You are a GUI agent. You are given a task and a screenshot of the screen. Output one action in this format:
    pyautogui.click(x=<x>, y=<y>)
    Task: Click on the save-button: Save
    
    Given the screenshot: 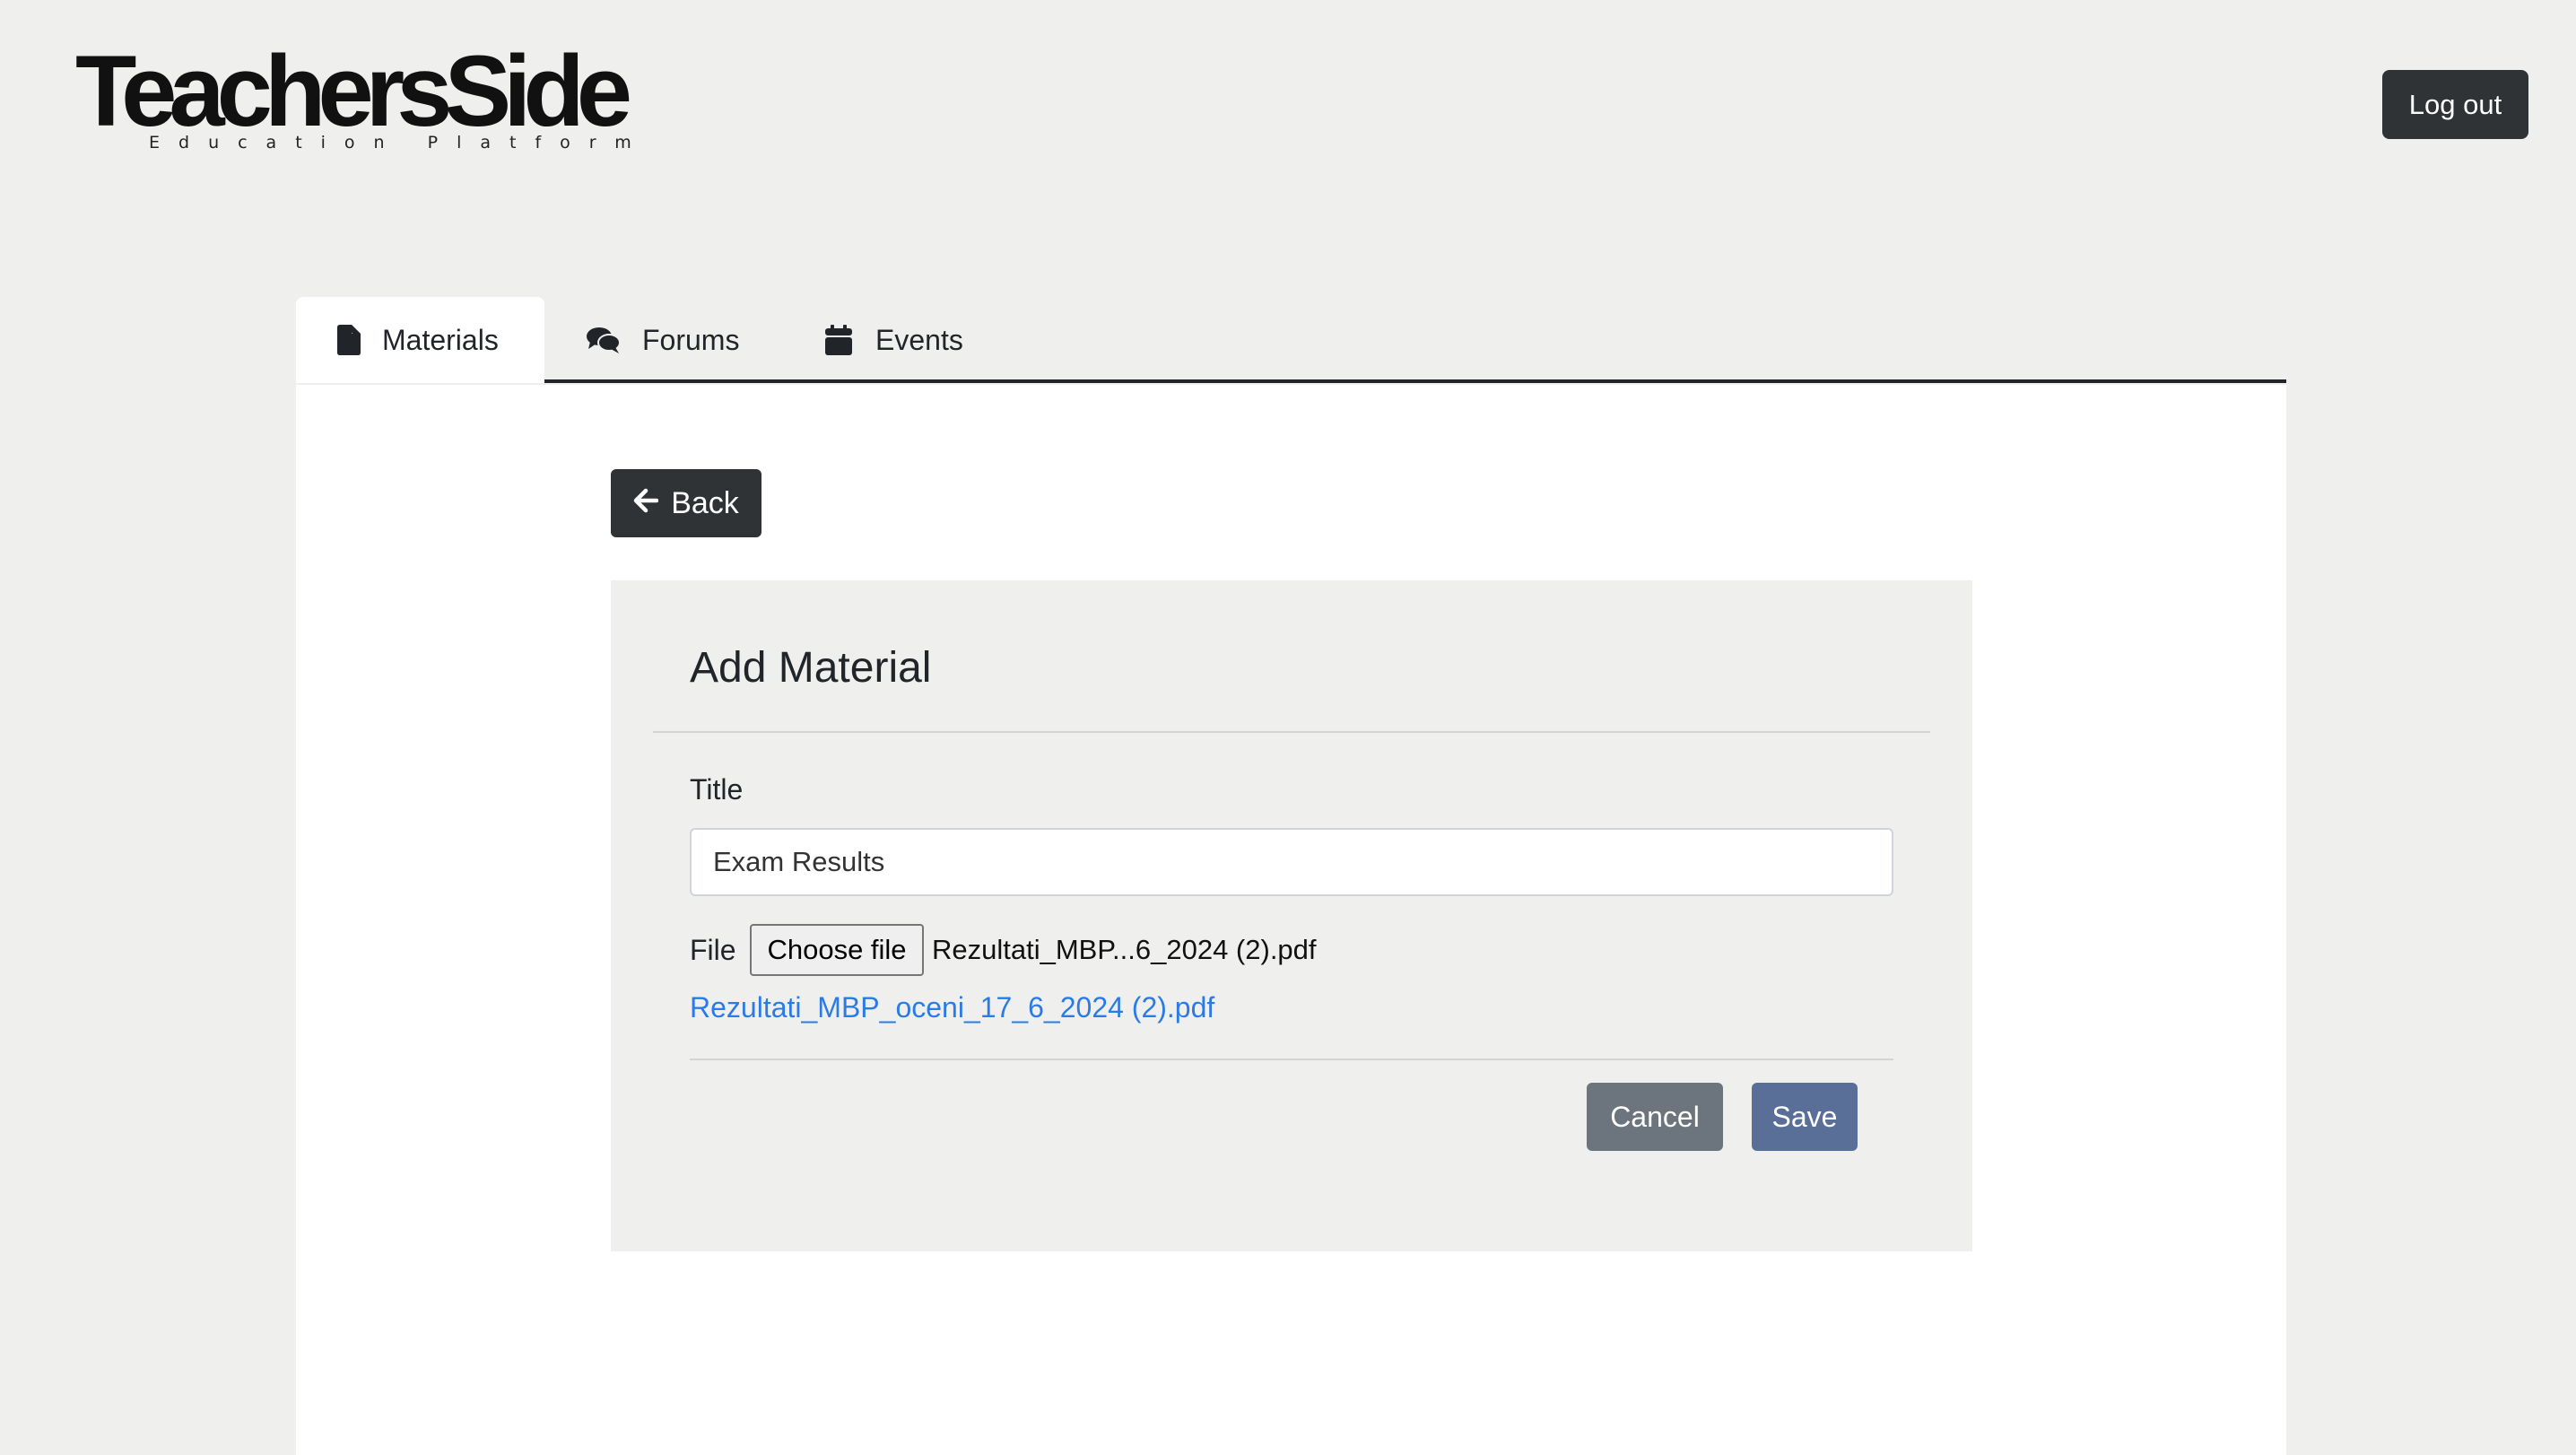 What is the action you would take?
    pyautogui.click(x=1805, y=1117)
    